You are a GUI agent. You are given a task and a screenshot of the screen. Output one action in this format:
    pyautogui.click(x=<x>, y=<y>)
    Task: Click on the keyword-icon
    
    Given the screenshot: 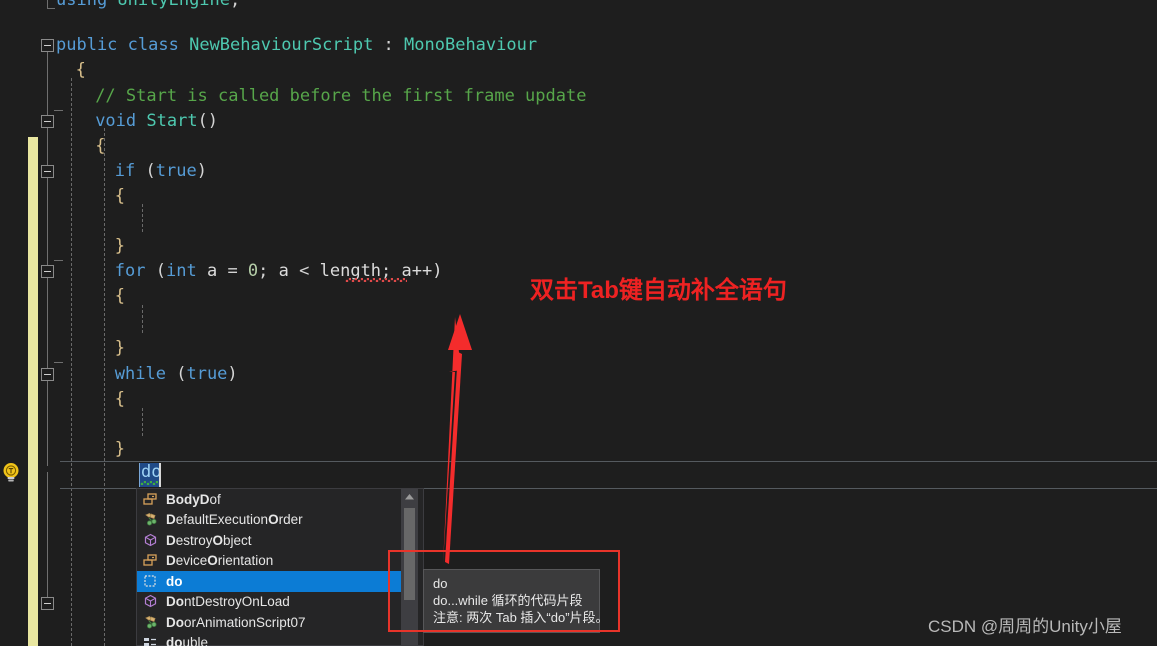 What is the action you would take?
    pyautogui.click(x=150, y=640)
    